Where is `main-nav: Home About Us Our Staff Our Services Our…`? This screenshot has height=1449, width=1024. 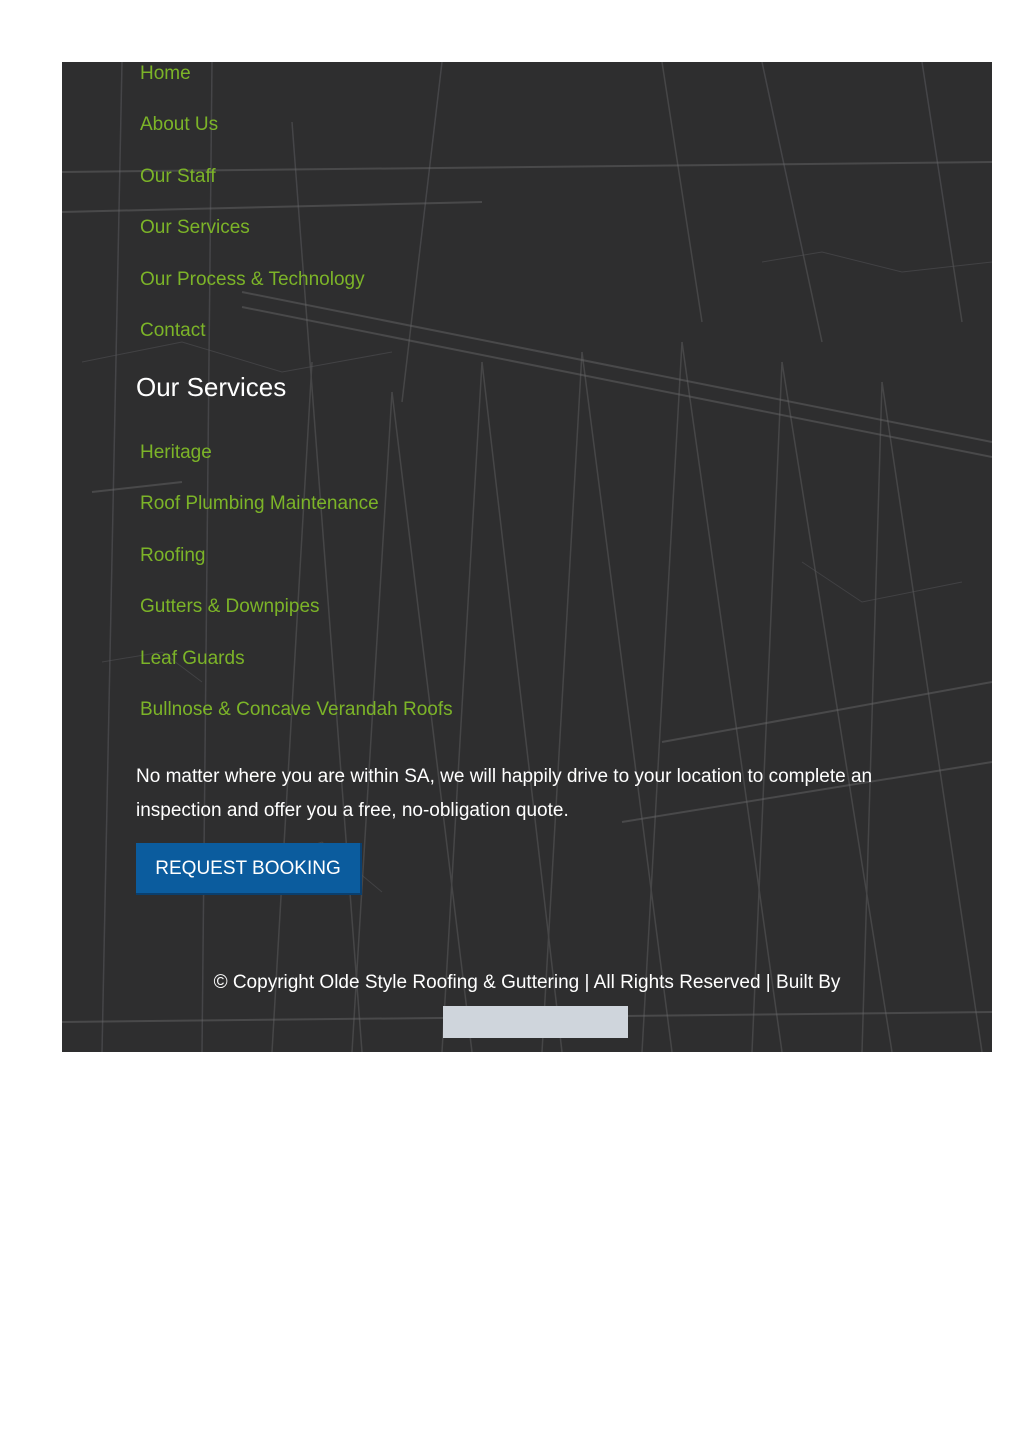
main-nav: Home About Us Our Staff Our Services Our… is located at coordinates (252, 216).